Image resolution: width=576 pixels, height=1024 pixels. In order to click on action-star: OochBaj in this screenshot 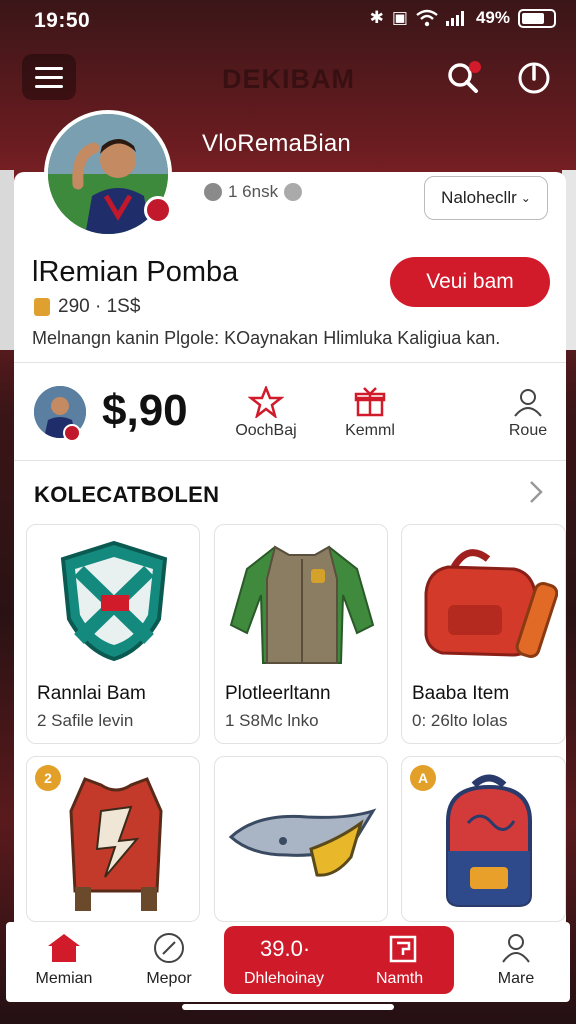, I will do `click(266, 413)`.